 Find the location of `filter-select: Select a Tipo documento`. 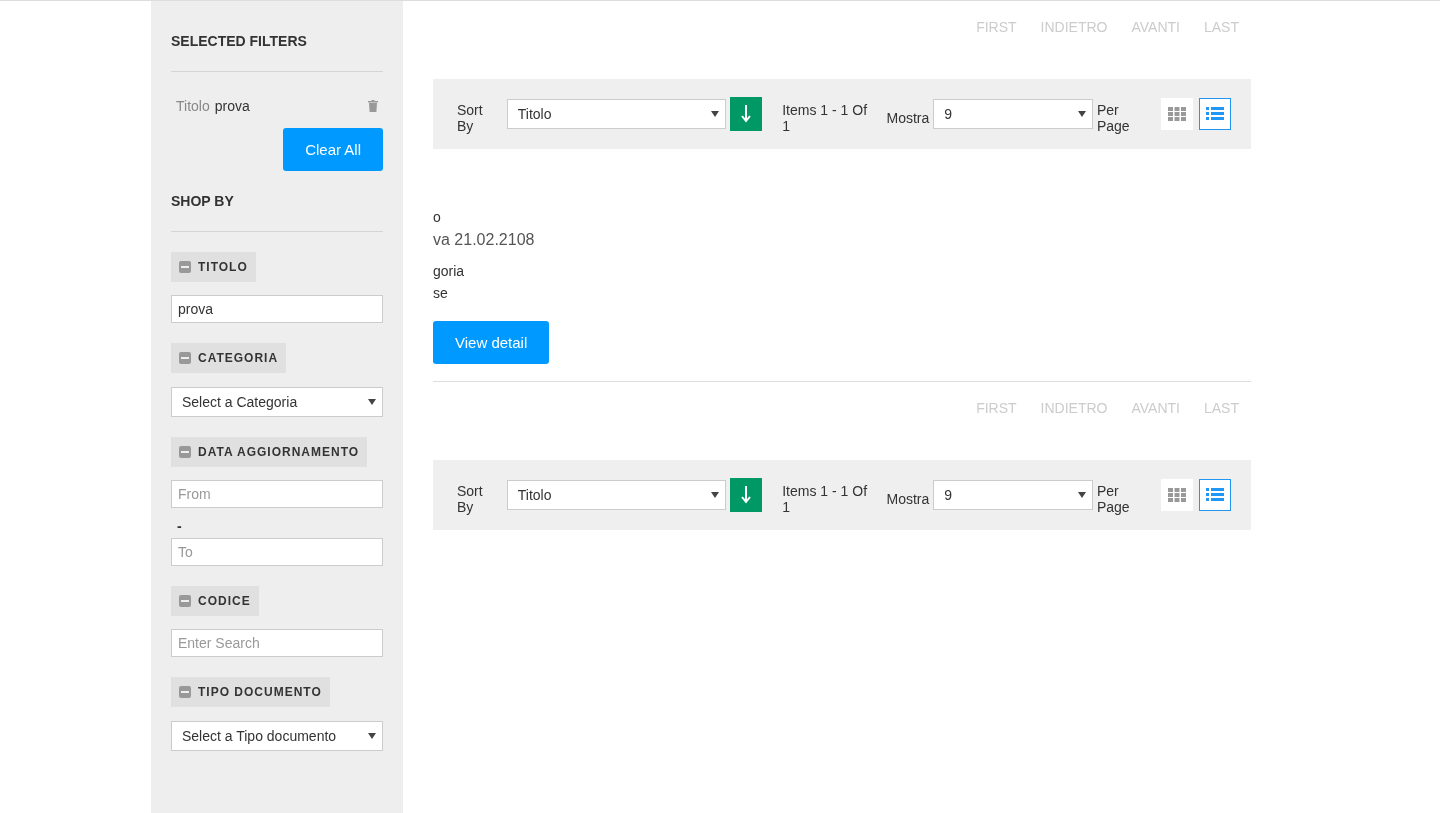

filter-select: Select a Tipo documento is located at coordinates (277, 736).